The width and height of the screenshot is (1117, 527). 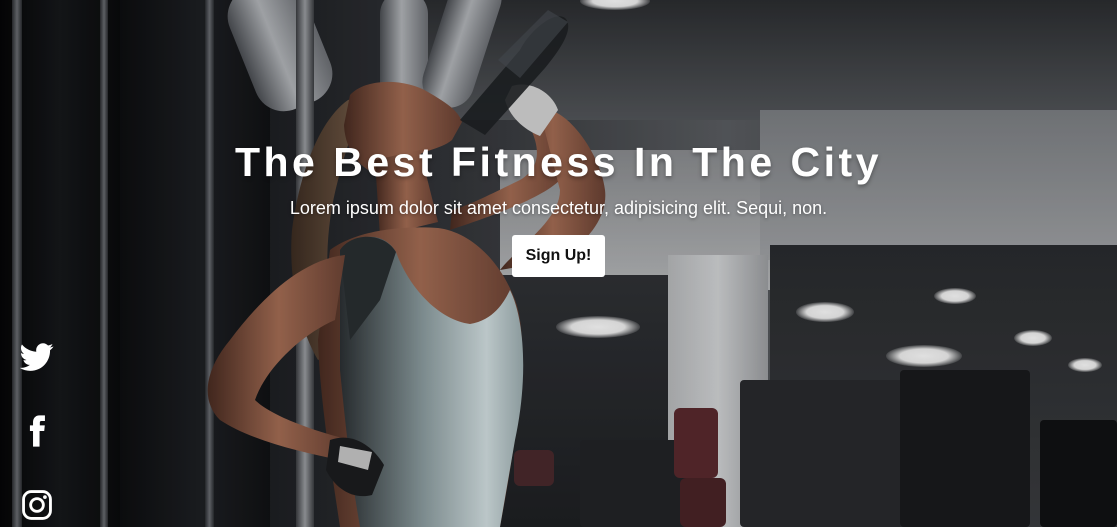 I want to click on instagram-icon, so click(x=37, y=505).